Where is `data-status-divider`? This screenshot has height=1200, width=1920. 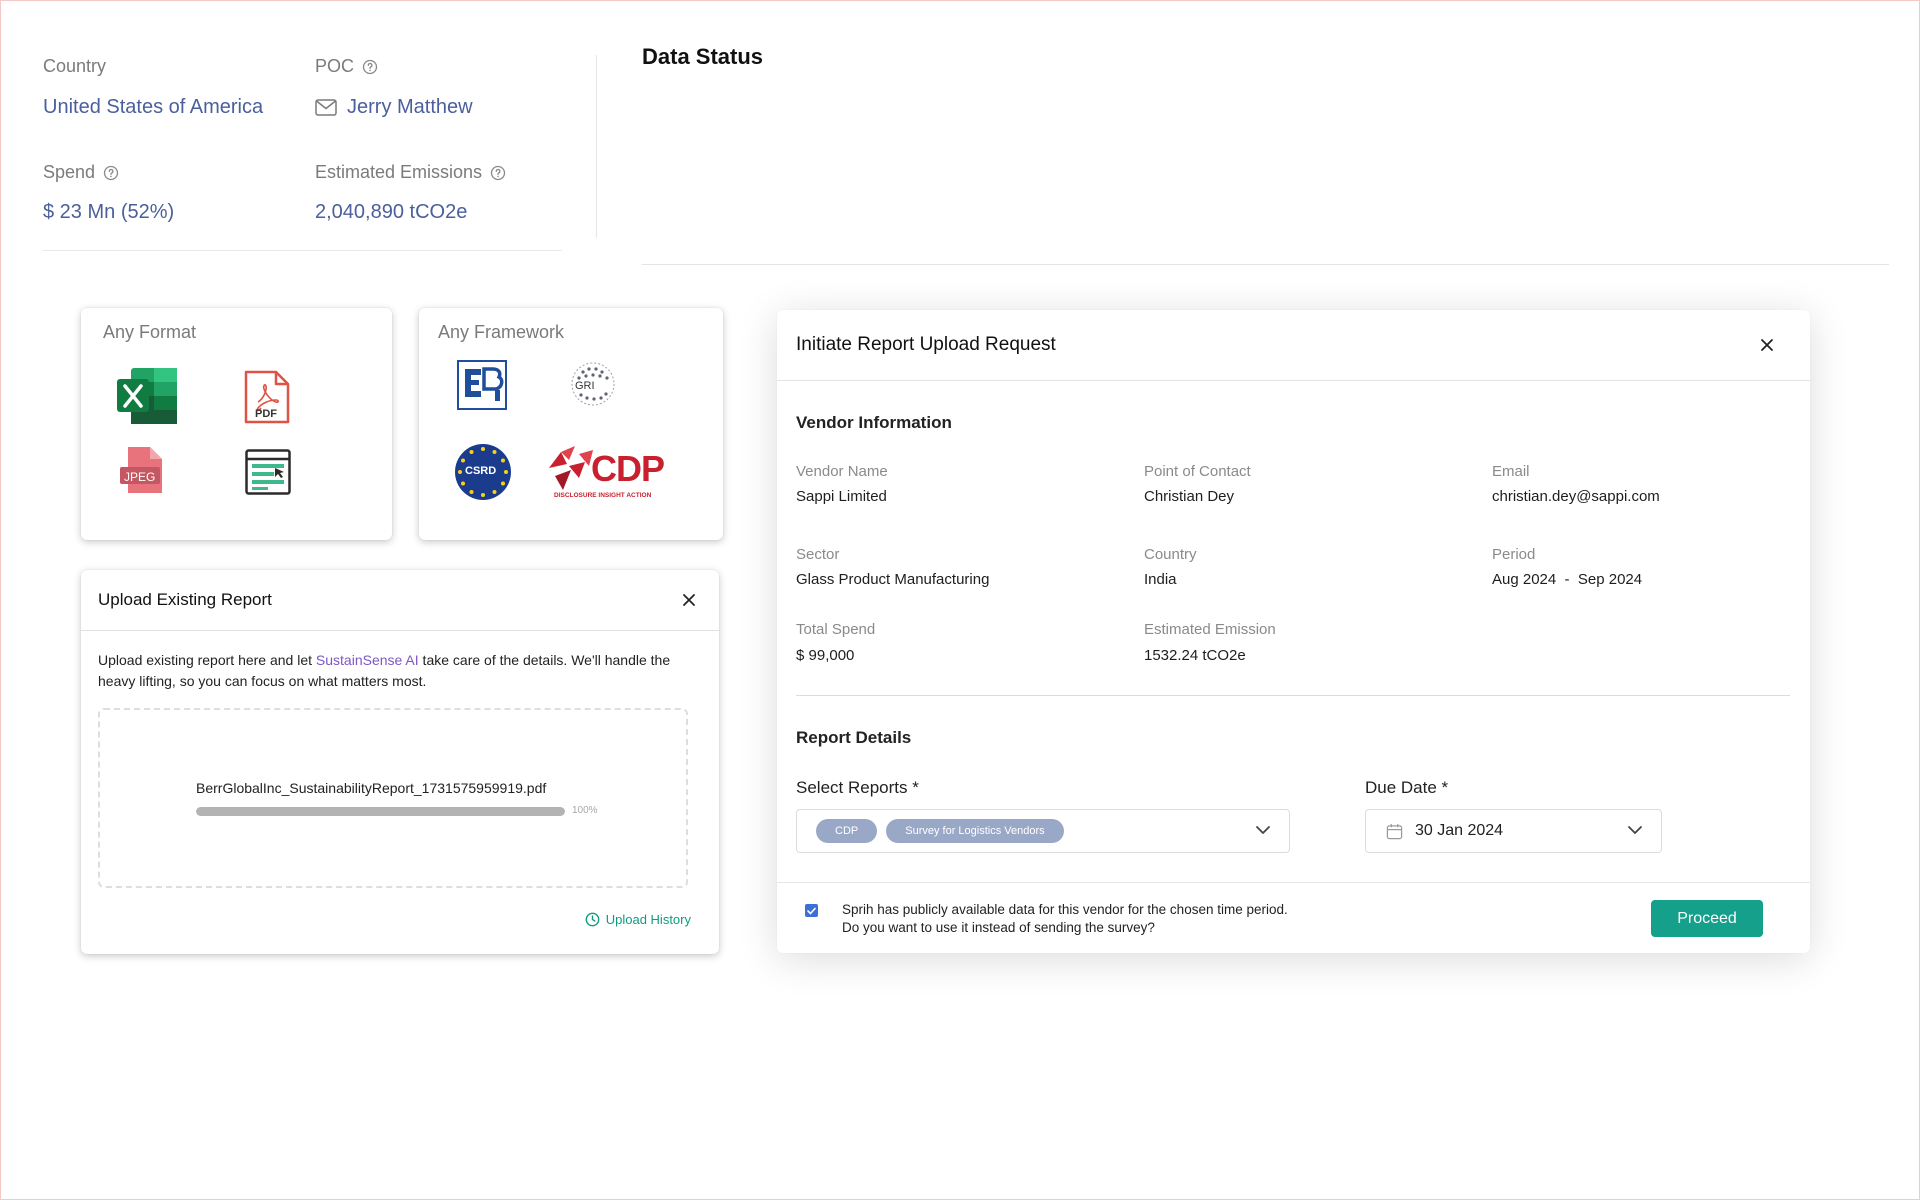
data-status-divider is located at coordinates (1265, 264).